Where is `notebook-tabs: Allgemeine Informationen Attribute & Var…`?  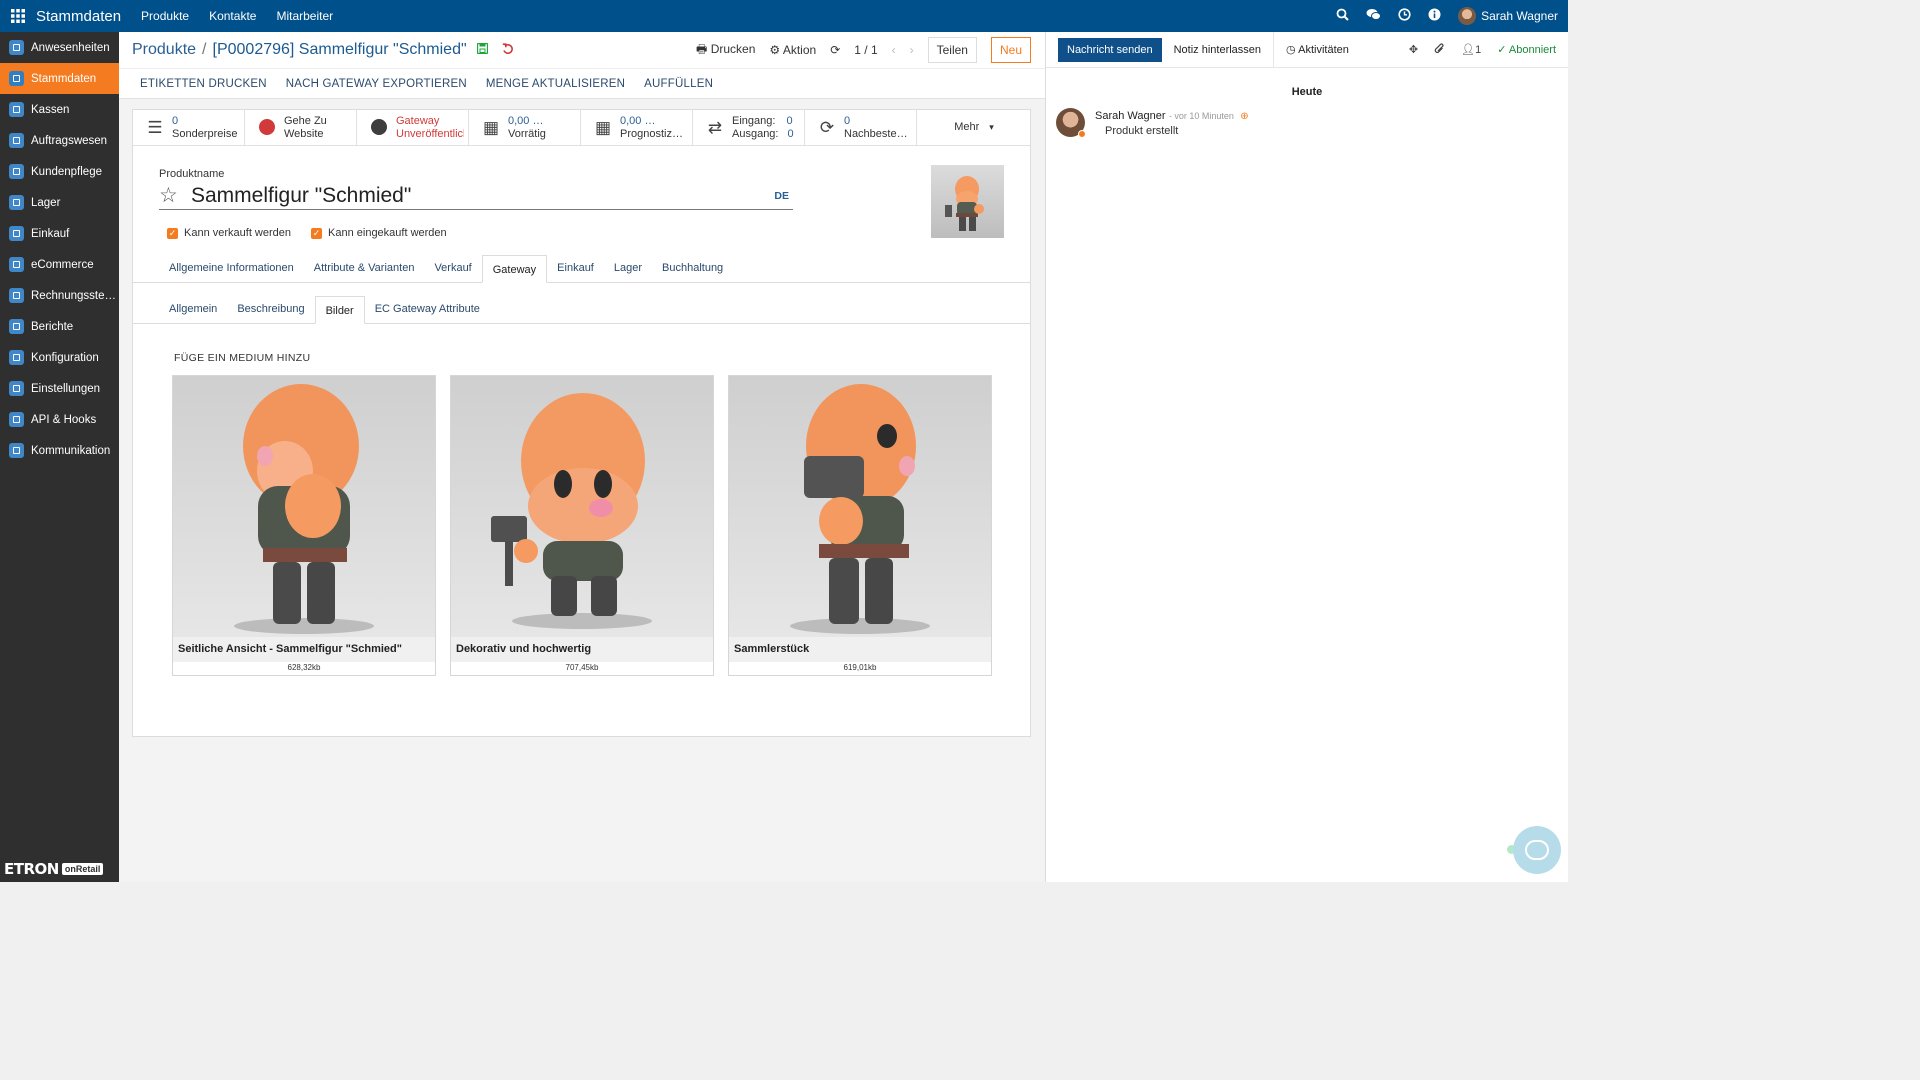 notebook-tabs: Allgemeine Informationen Attribute & Var… is located at coordinates (581, 269).